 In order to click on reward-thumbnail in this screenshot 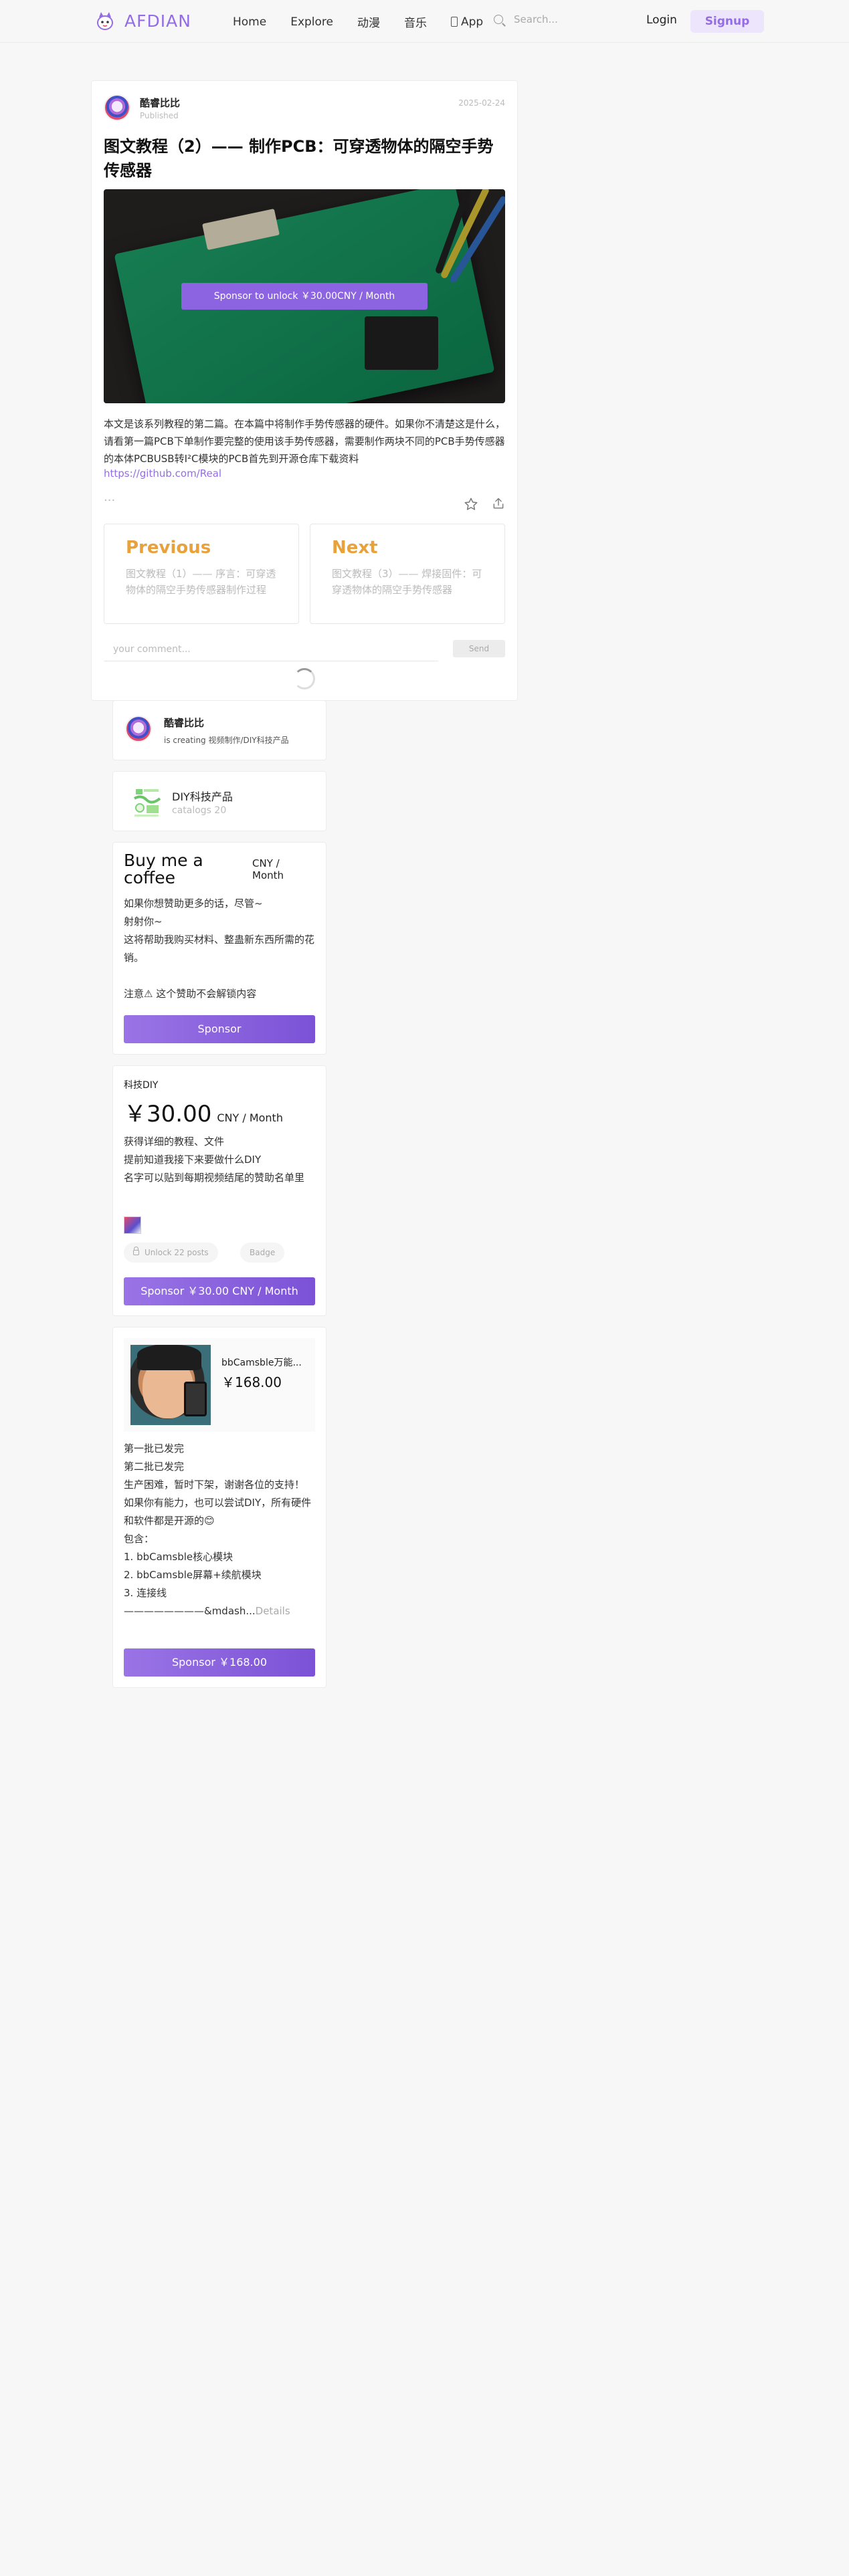, I will do `click(132, 1225)`.